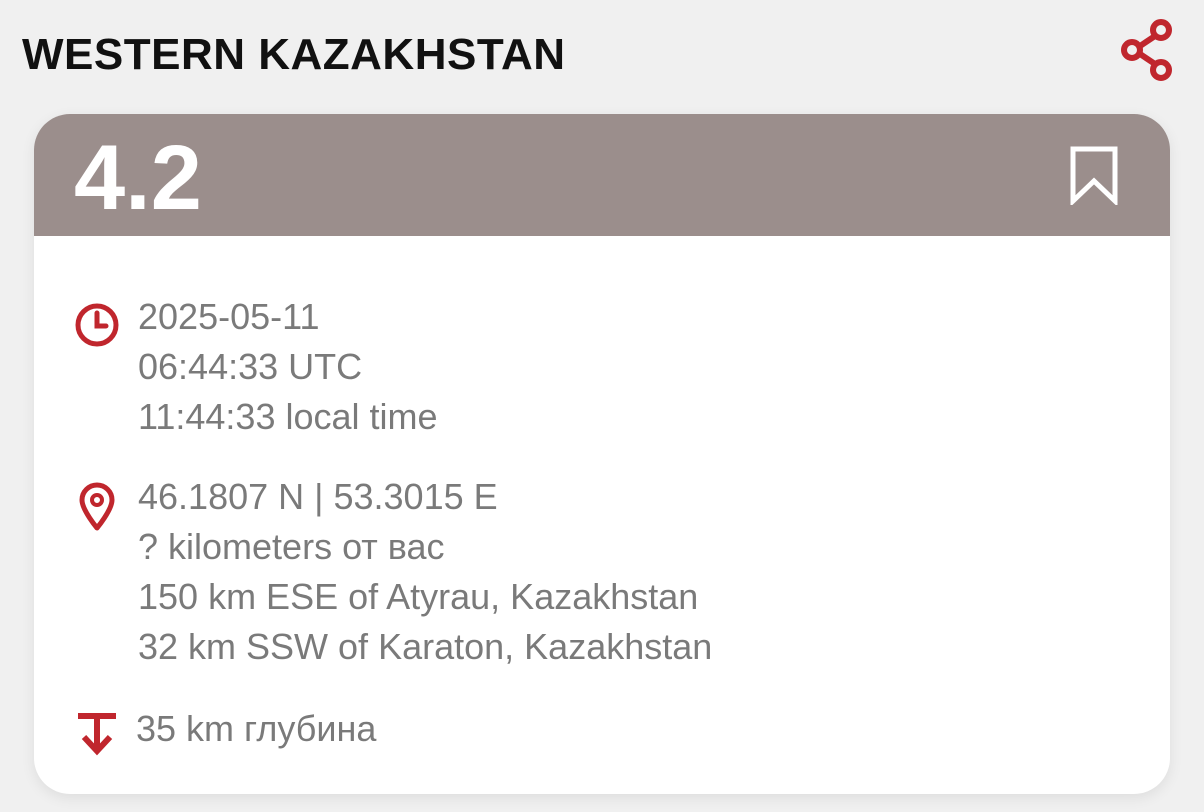  Describe the element at coordinates (425, 646) in the screenshot. I see `nearby-place-2: 32 km SSW of Karaton, Kazakhstan` at that location.